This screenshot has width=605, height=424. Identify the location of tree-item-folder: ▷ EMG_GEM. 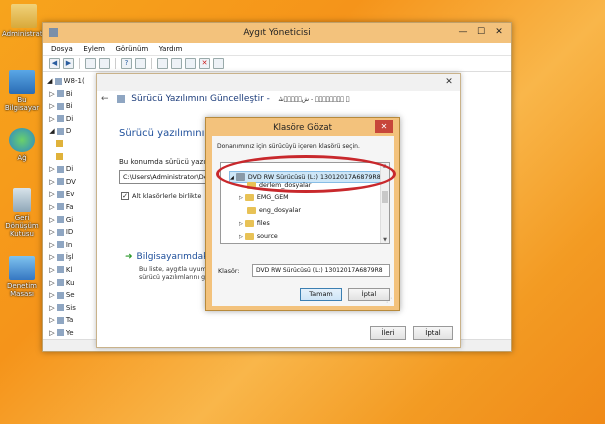
(264, 198).